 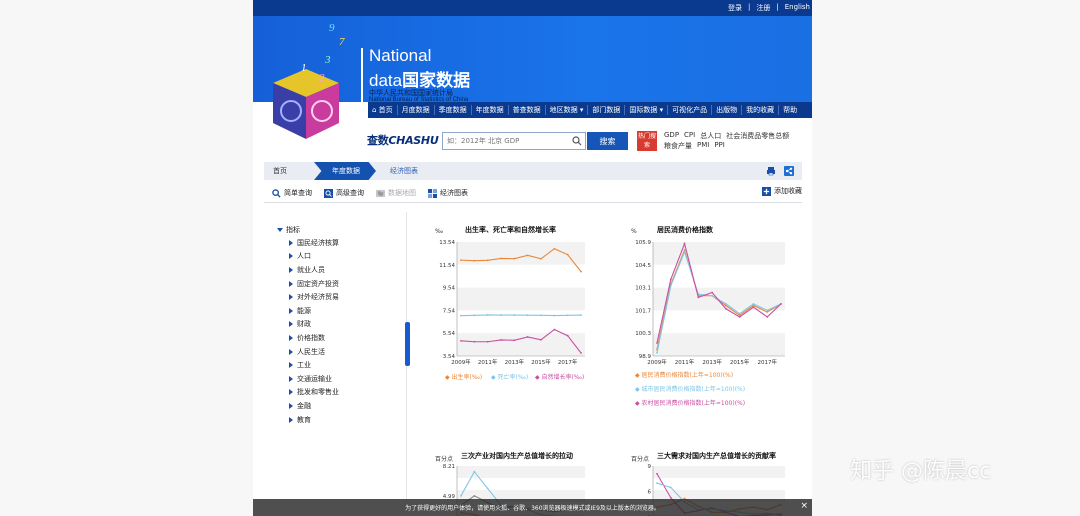 What do you see at coordinates (318, 242) in the screenshot?
I see `tree-item-label: 国民经济核算` at bounding box center [318, 242].